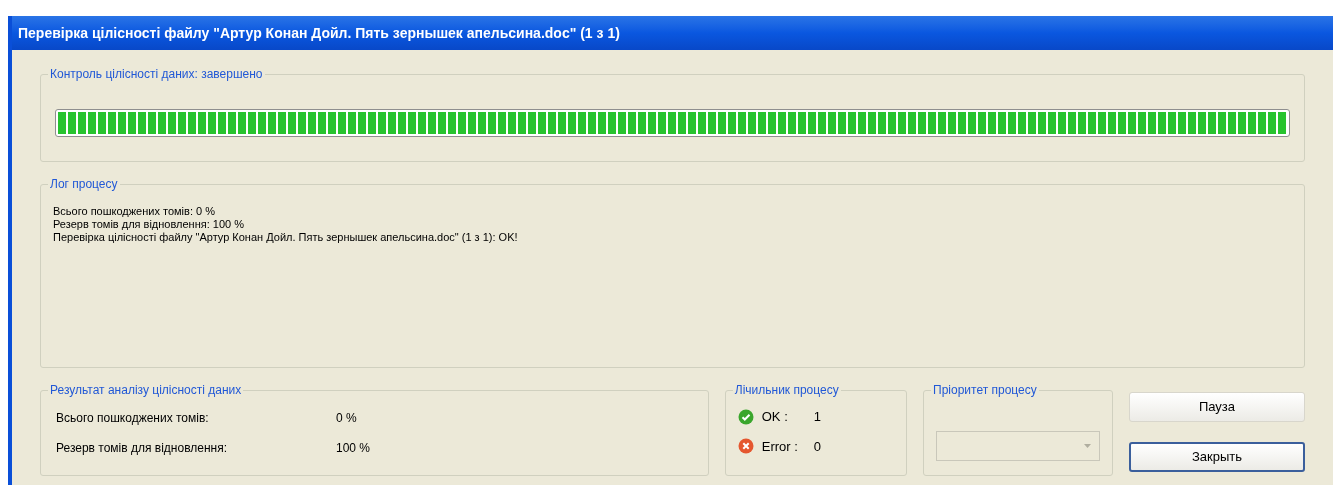 The height and width of the screenshot is (485, 1333). Describe the element at coordinates (133, 418) in the screenshot. I see `result-label: Всього пошкоджених томів:` at that location.